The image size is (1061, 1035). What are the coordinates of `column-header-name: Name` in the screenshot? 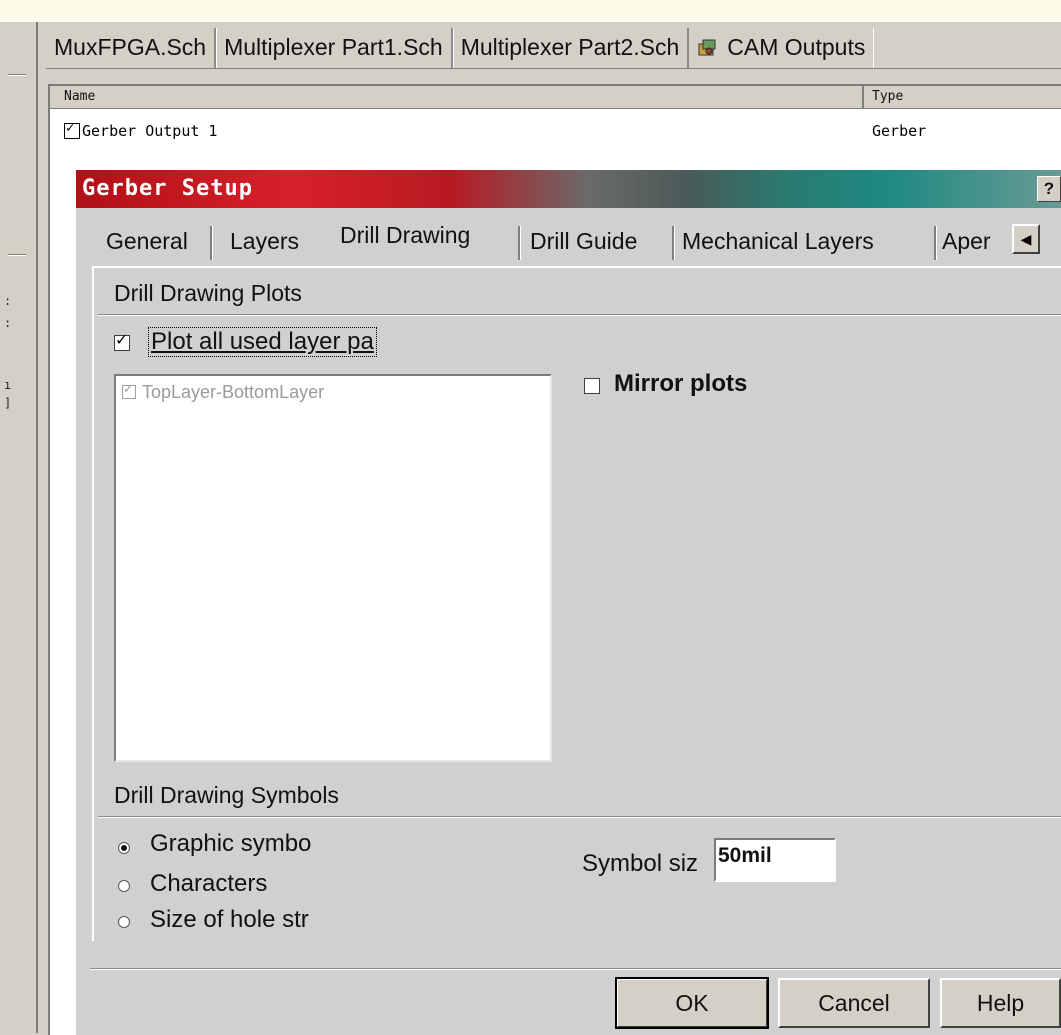 It's located at (79, 96).